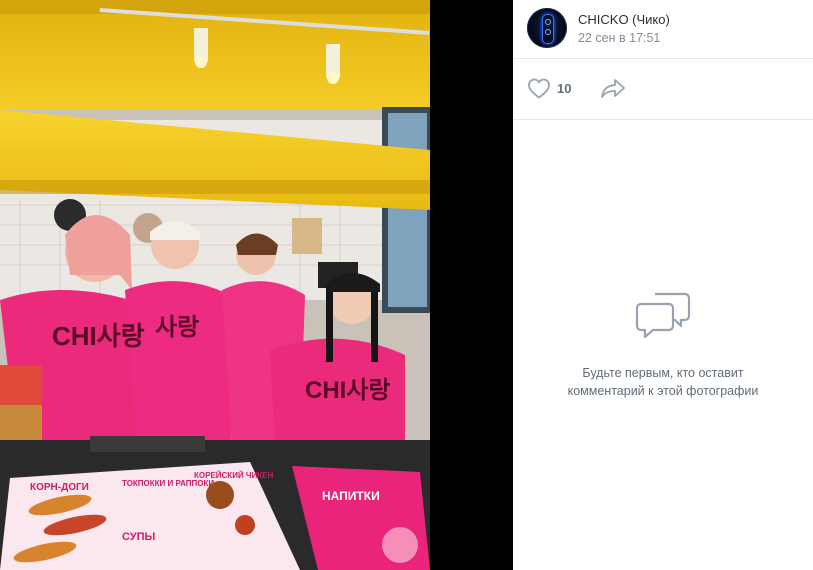  I want to click on menu-item-4: СУПЫ, so click(139, 537).